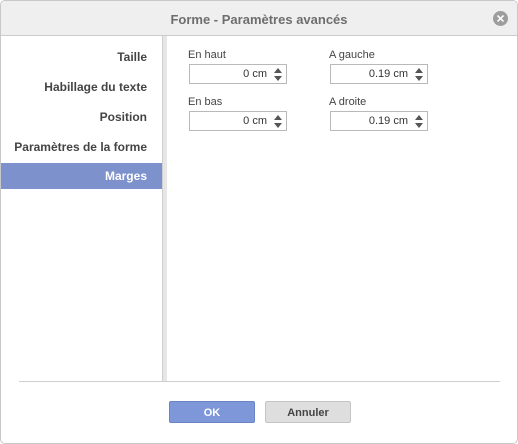  Describe the element at coordinates (419, 78) in the screenshot. I see `margin-left-decrement-icon` at that location.